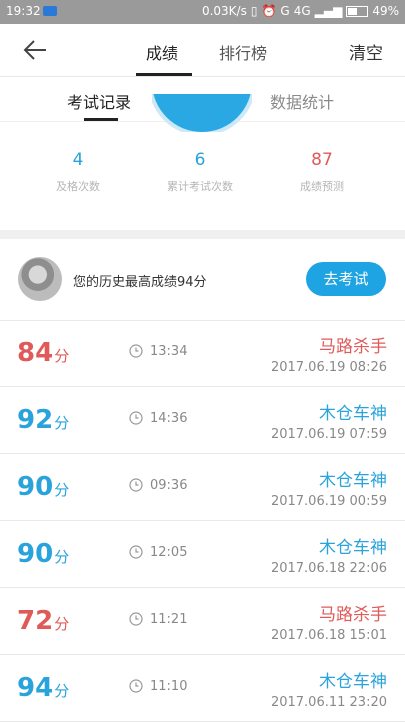  What do you see at coordinates (162, 52) in the screenshot?
I see `tab-score: 成绩` at bounding box center [162, 52].